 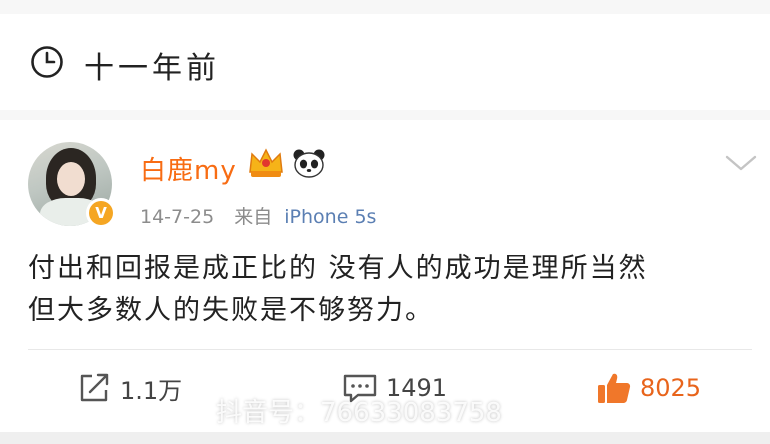 I want to click on like-count: 8025, so click(x=671, y=388).